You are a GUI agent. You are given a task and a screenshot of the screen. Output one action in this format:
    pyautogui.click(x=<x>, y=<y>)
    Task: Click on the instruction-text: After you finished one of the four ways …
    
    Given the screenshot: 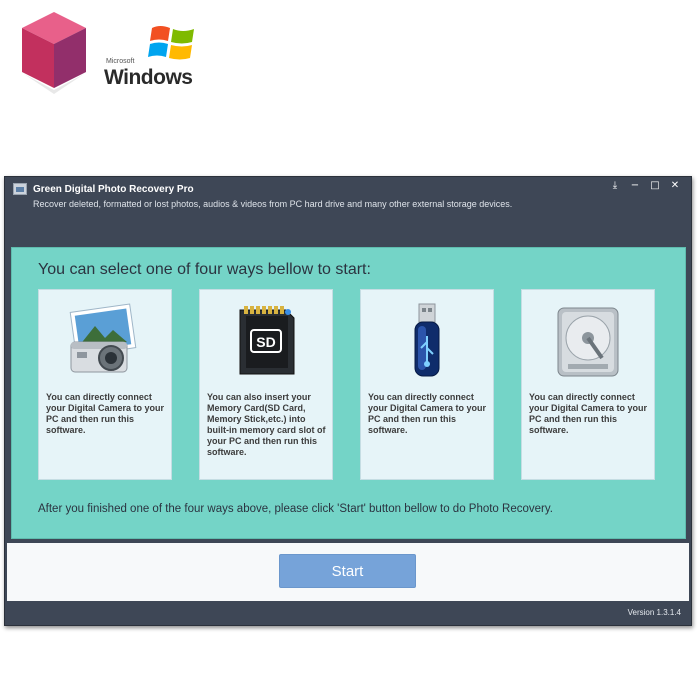 What is the action you would take?
    pyautogui.click(x=295, y=509)
    